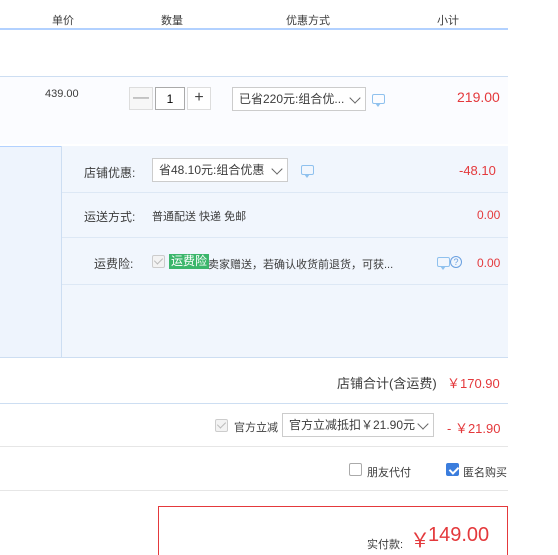 Image resolution: width=558 pixels, height=555 pixels. Describe the element at coordinates (114, 264) in the screenshot. I see `insurance-label: 运费险:` at that location.